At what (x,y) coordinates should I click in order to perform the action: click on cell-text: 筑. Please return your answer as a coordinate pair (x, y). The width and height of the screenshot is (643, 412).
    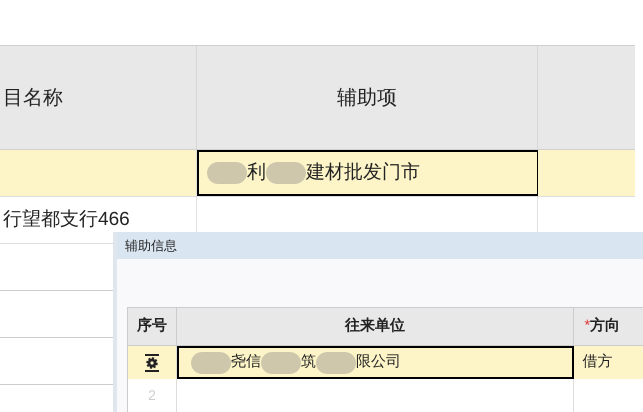
    Looking at the image, I should click on (308, 362).